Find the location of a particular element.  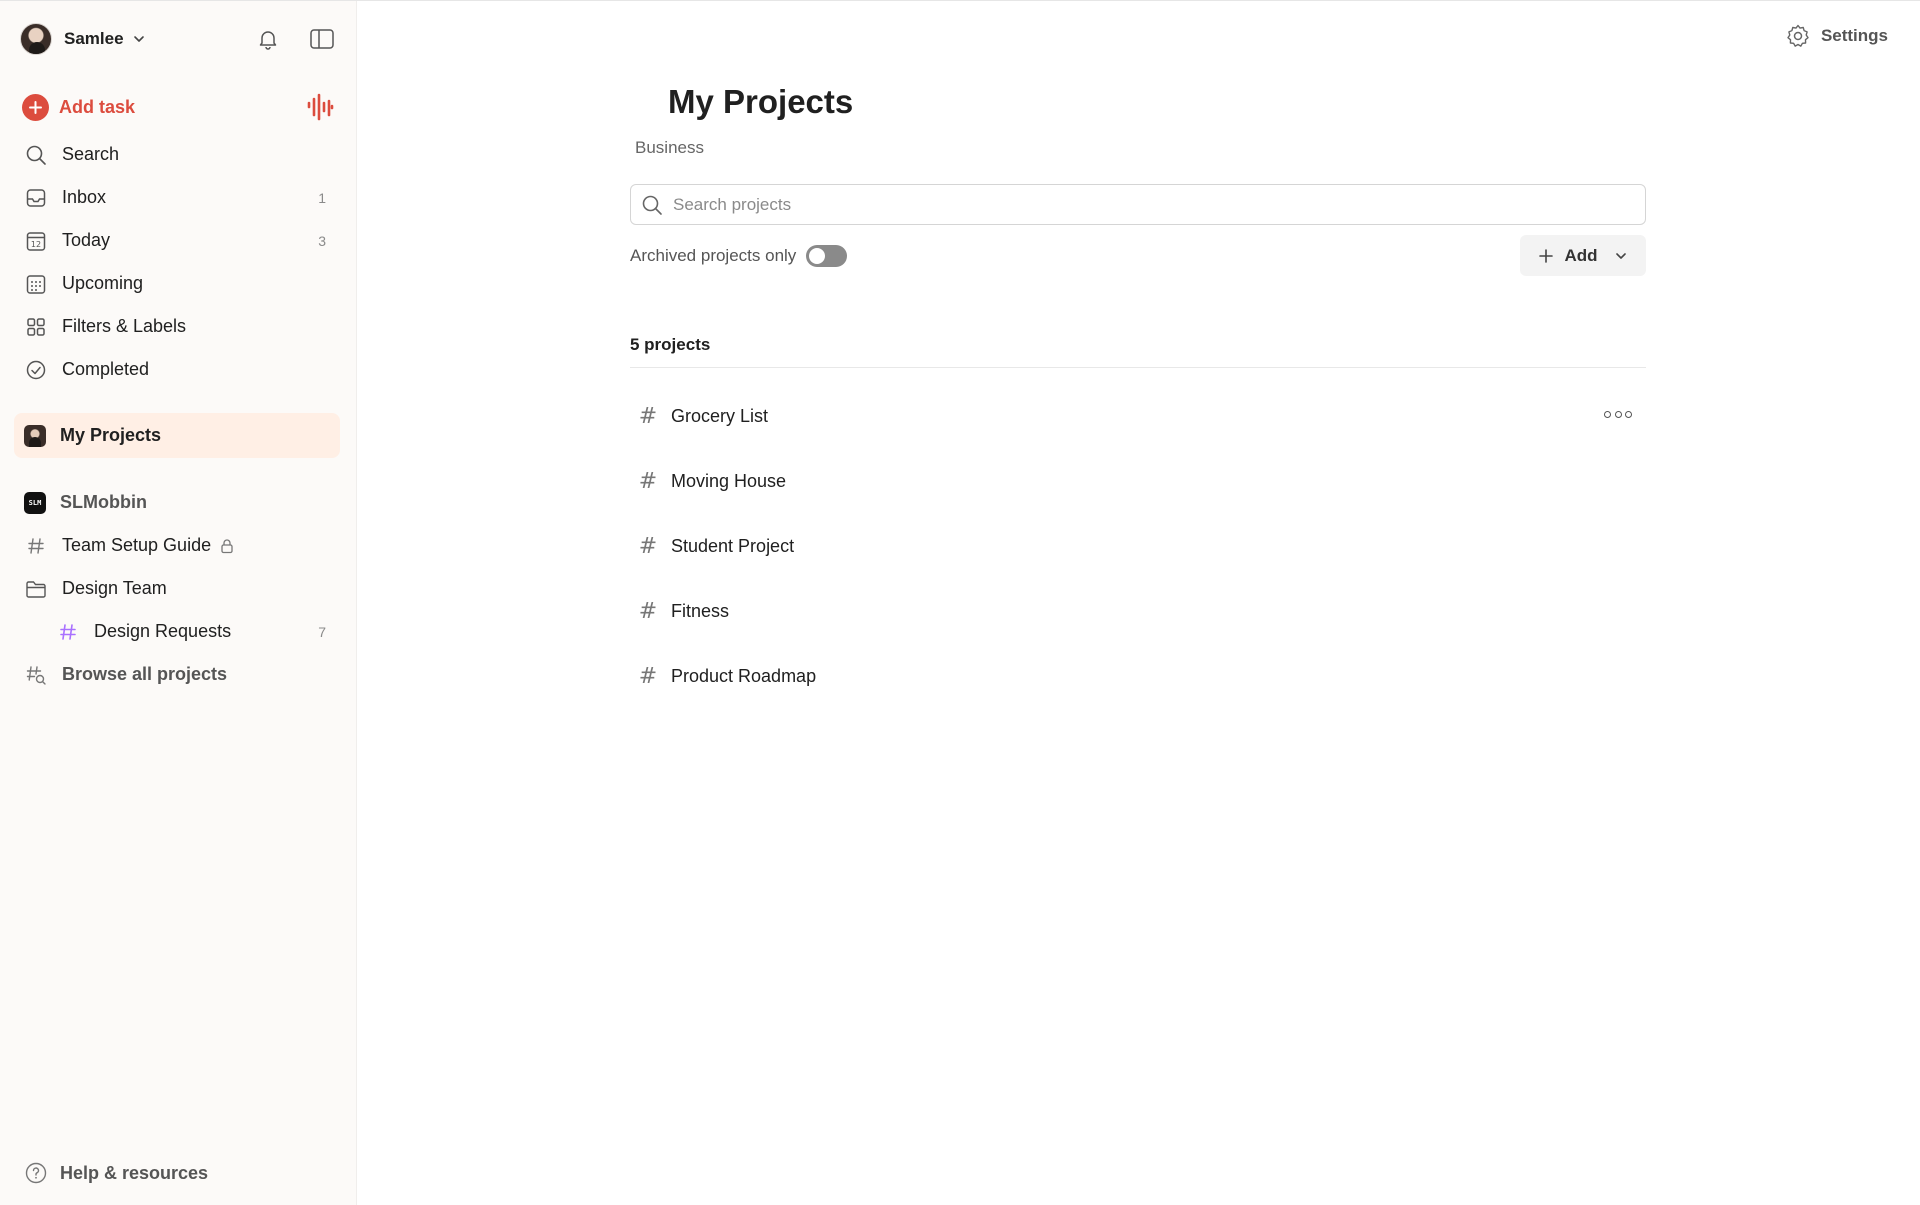

project-row: # Grocery List is located at coordinates (1138, 416).